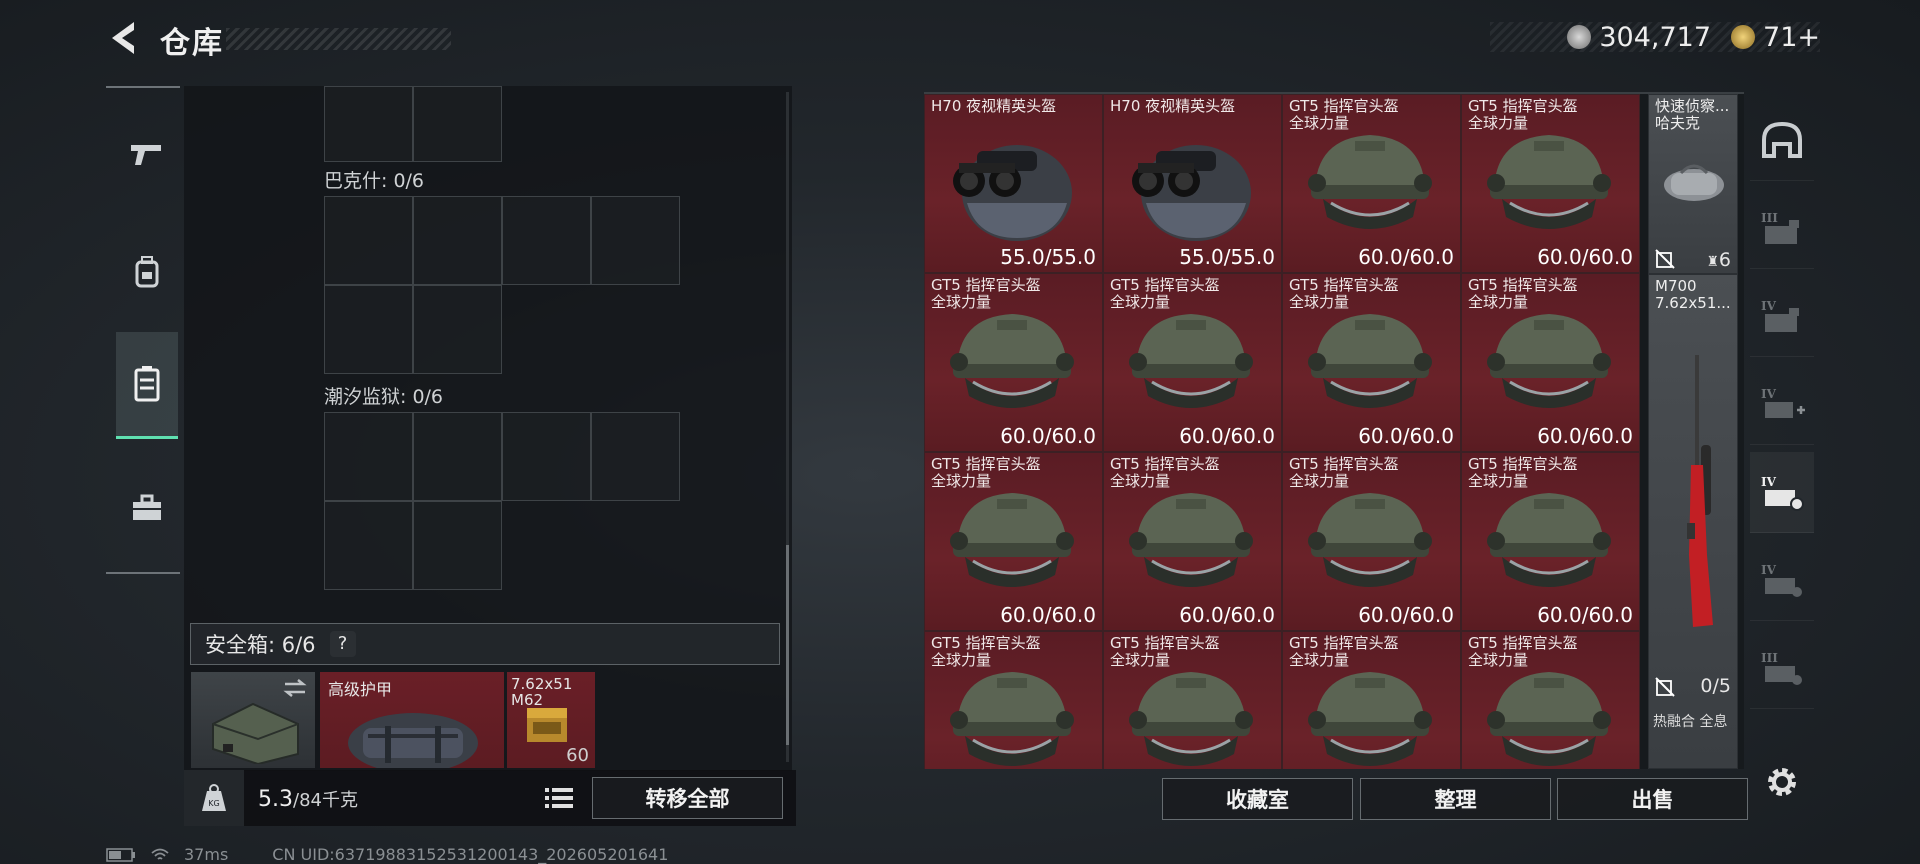 This screenshot has height=864, width=1920. Describe the element at coordinates (325, 800) in the screenshot. I see `weight-max: /84千克` at that location.